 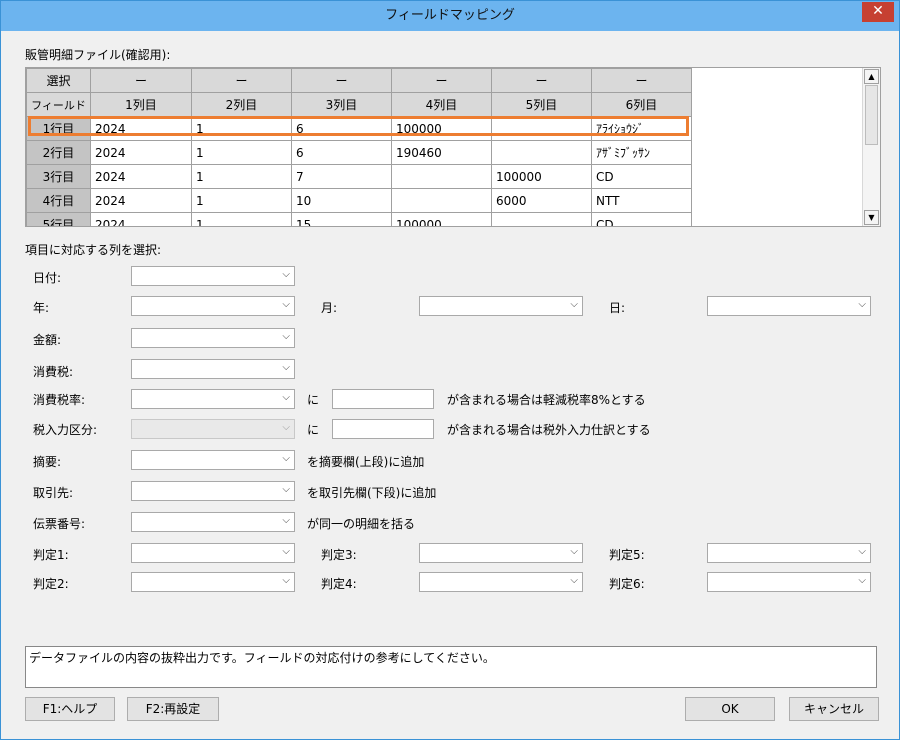 What do you see at coordinates (70, 709) in the screenshot?
I see `help-button: F1:ヘルプ` at bounding box center [70, 709].